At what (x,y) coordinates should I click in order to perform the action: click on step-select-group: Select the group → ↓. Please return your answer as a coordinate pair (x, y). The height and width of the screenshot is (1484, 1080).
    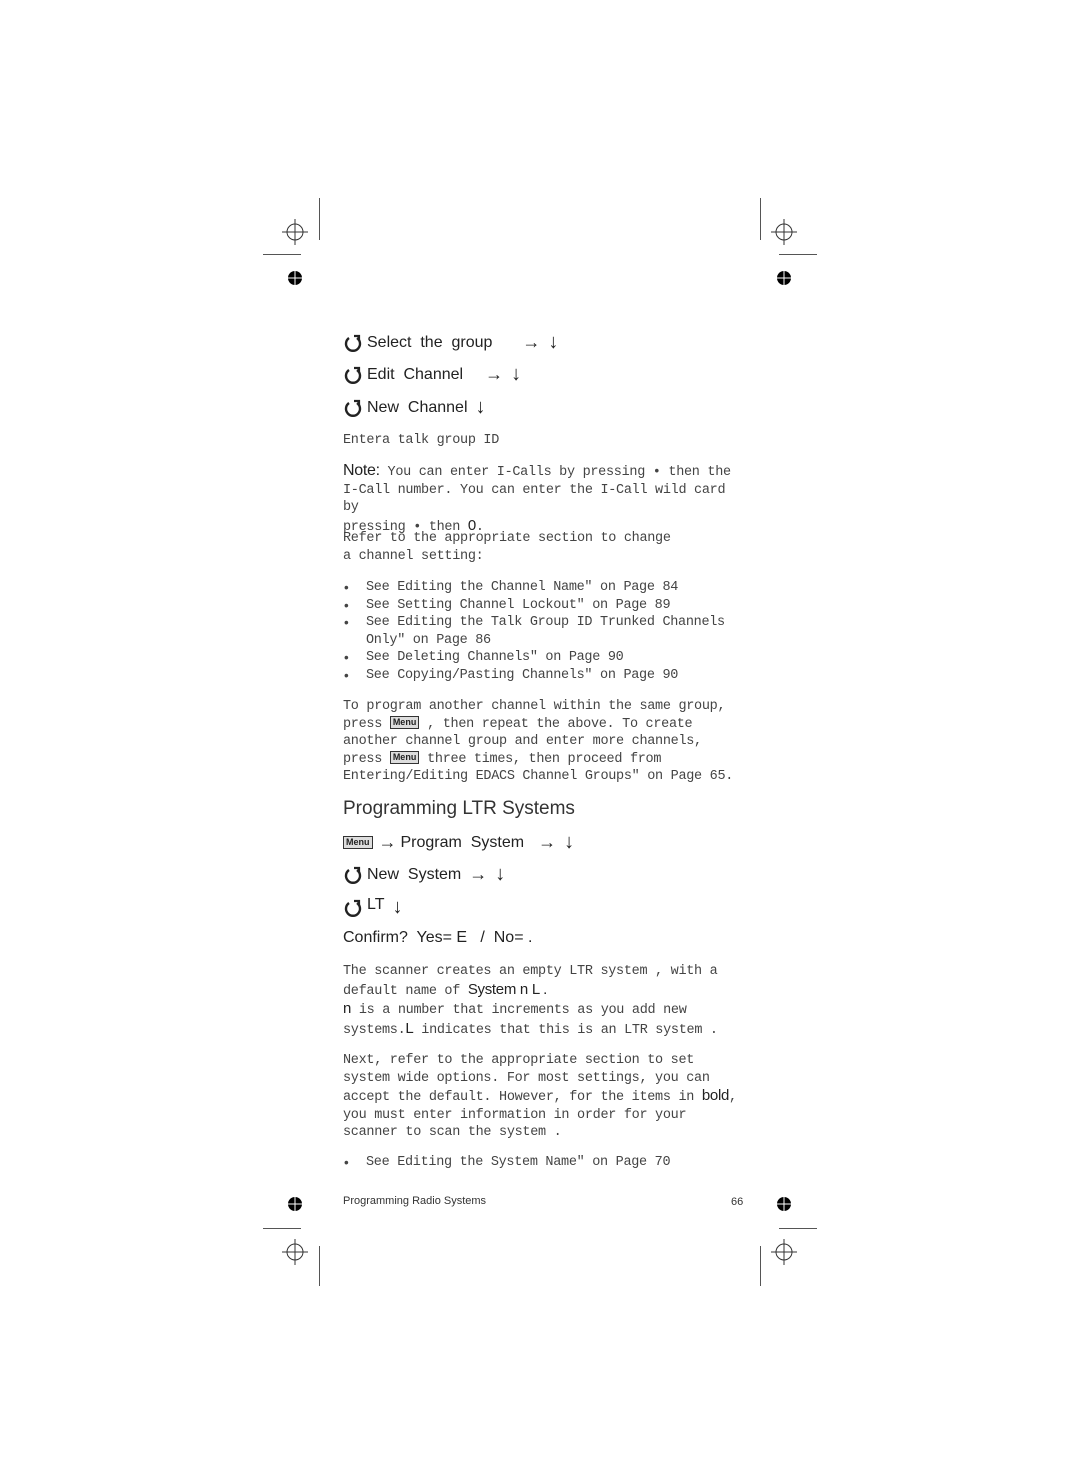
    Looking at the image, I should click on (450, 342).